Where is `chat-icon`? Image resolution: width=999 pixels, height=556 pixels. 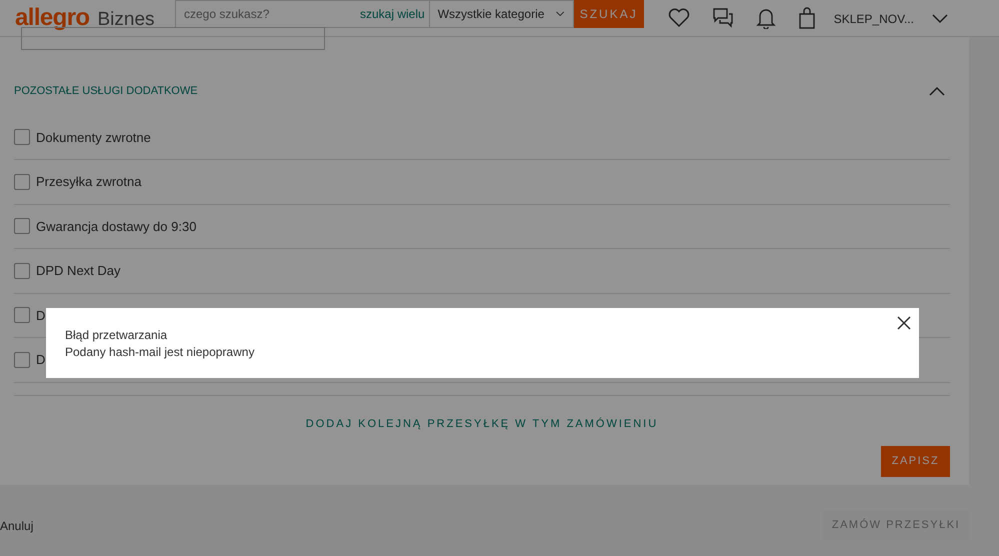 chat-icon is located at coordinates (723, 18).